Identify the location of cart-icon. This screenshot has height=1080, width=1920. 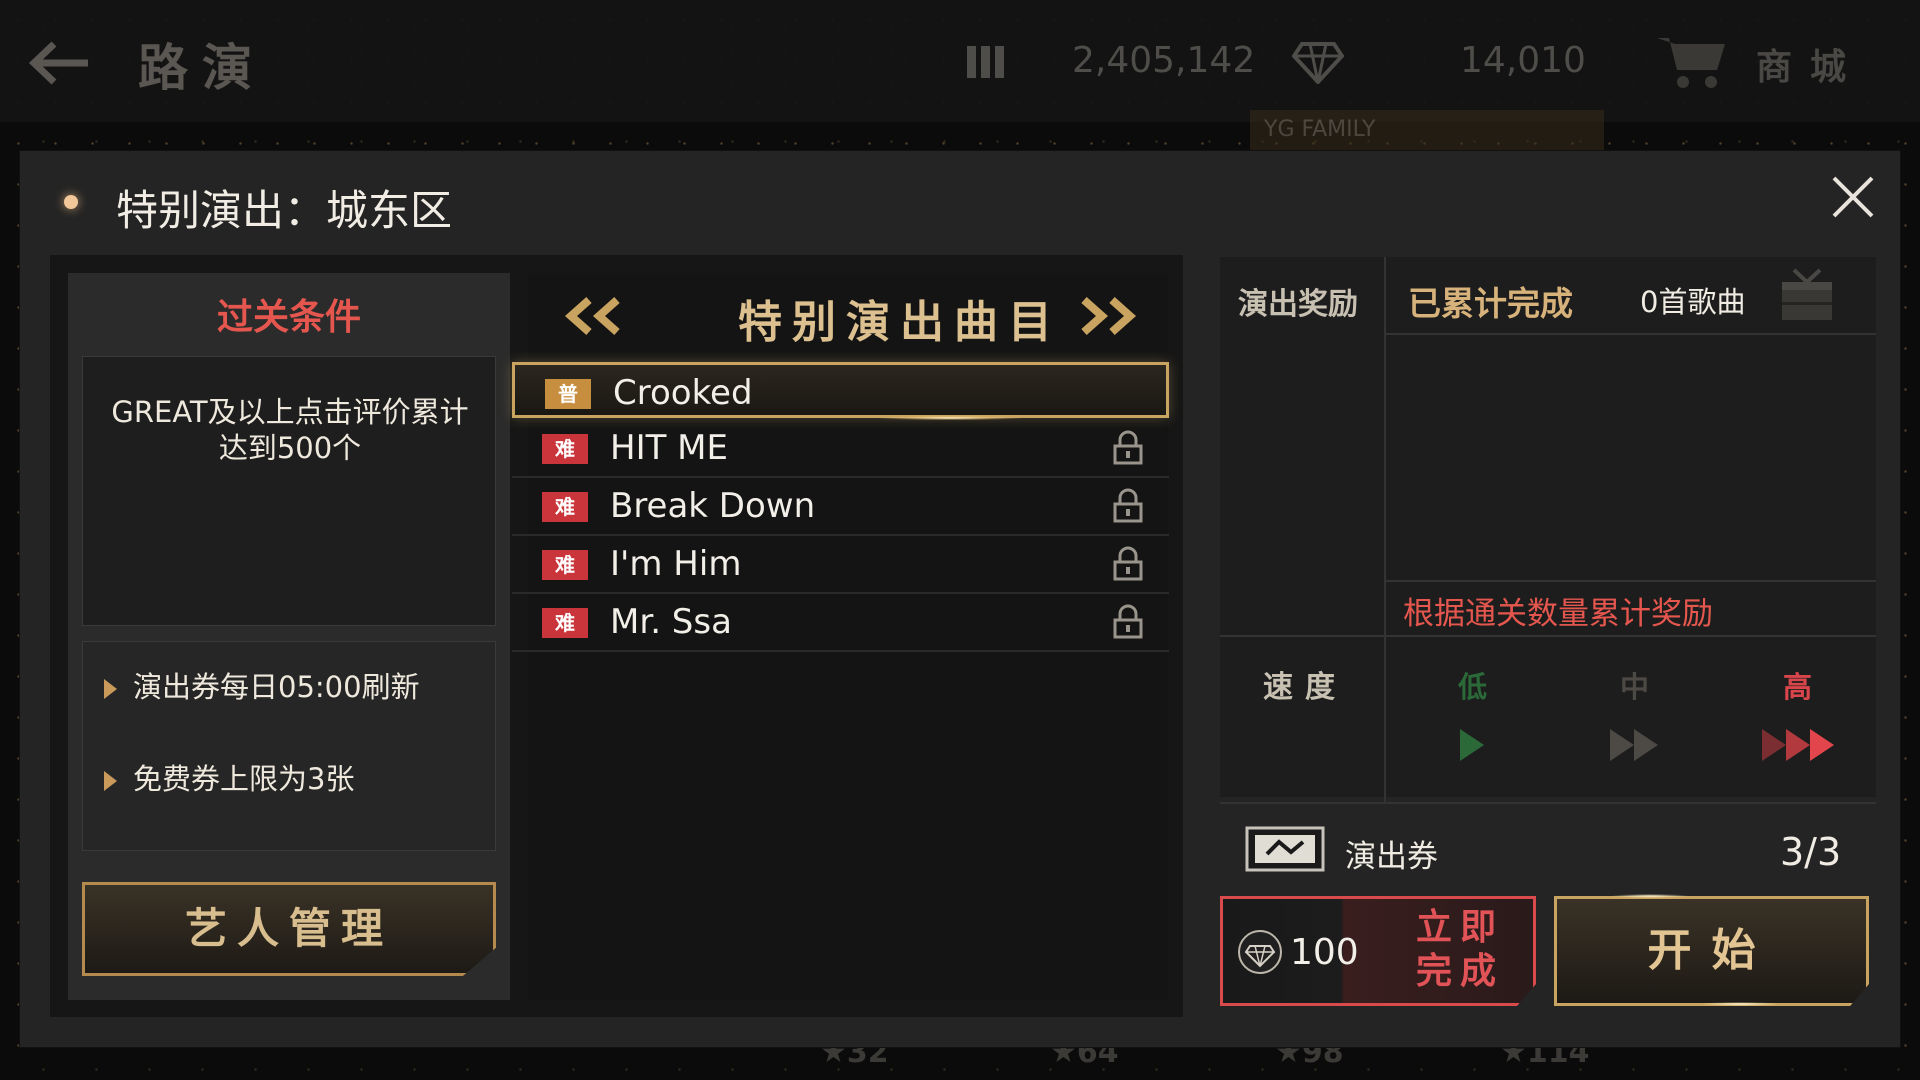
(1691, 61).